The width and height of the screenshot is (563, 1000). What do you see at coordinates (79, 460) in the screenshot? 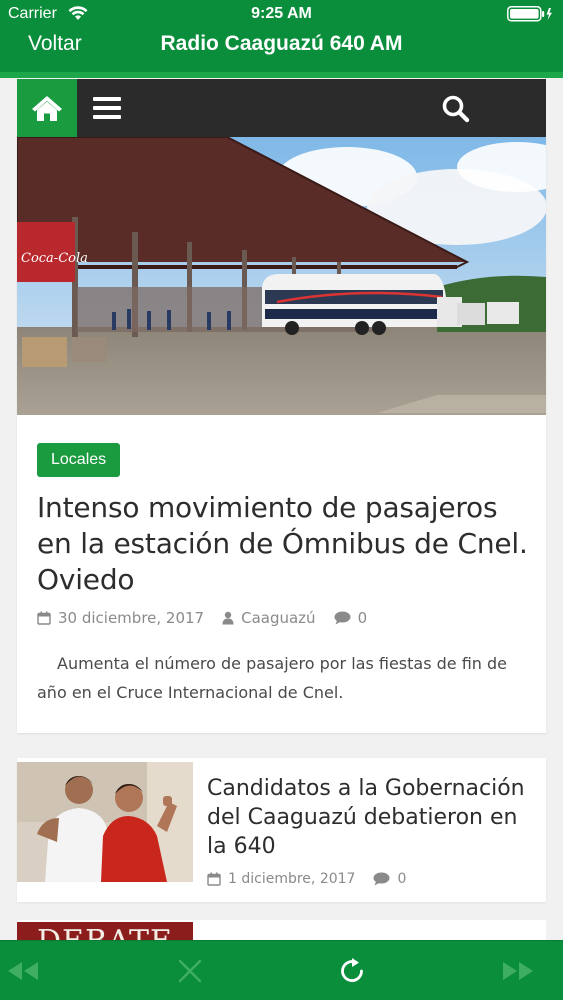
I see `category-badge: Locales` at bounding box center [79, 460].